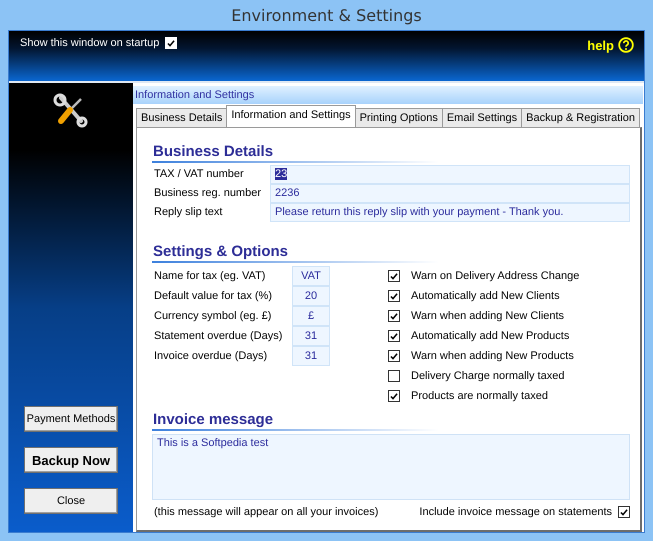 Image resolution: width=653 pixels, height=541 pixels. Describe the element at coordinates (626, 45) in the screenshot. I see `help-icon` at that location.